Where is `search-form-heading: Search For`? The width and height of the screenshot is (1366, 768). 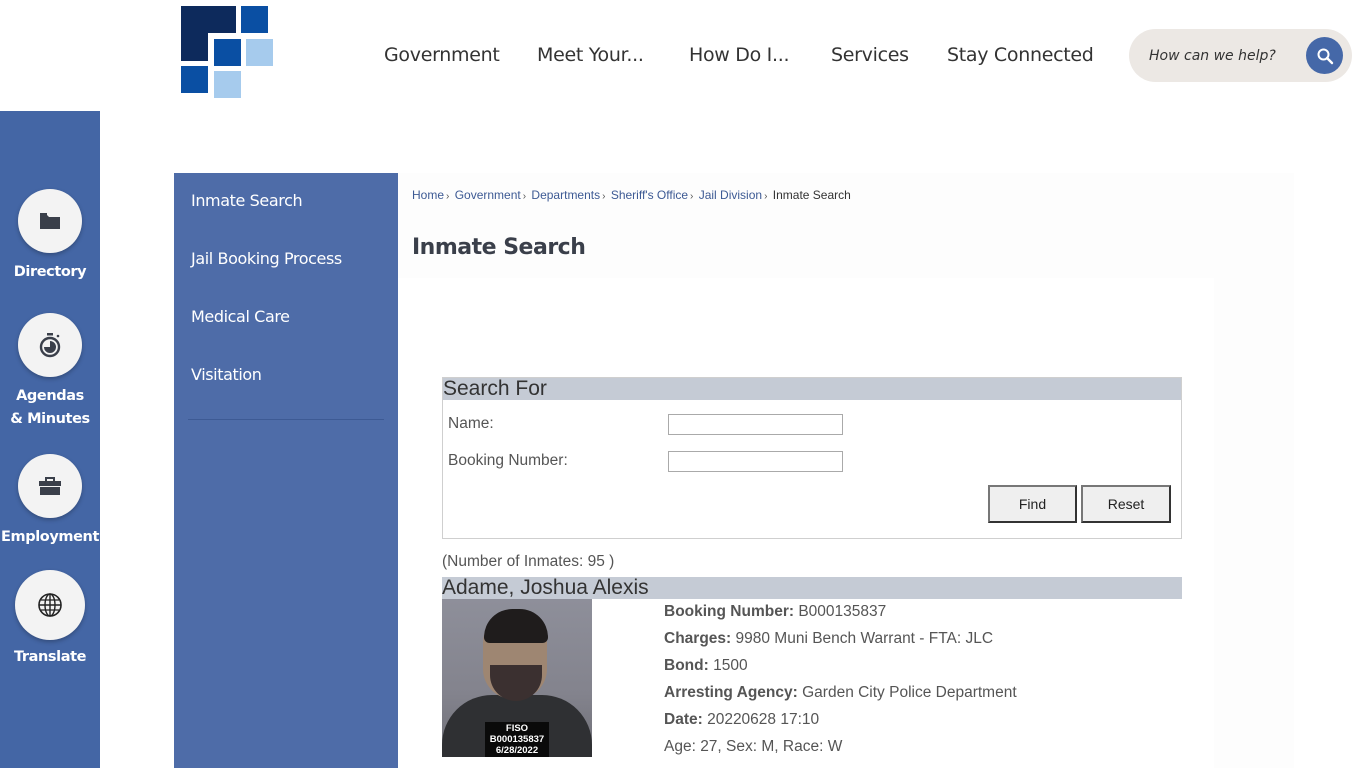 search-form-heading: Search For is located at coordinates (812, 389).